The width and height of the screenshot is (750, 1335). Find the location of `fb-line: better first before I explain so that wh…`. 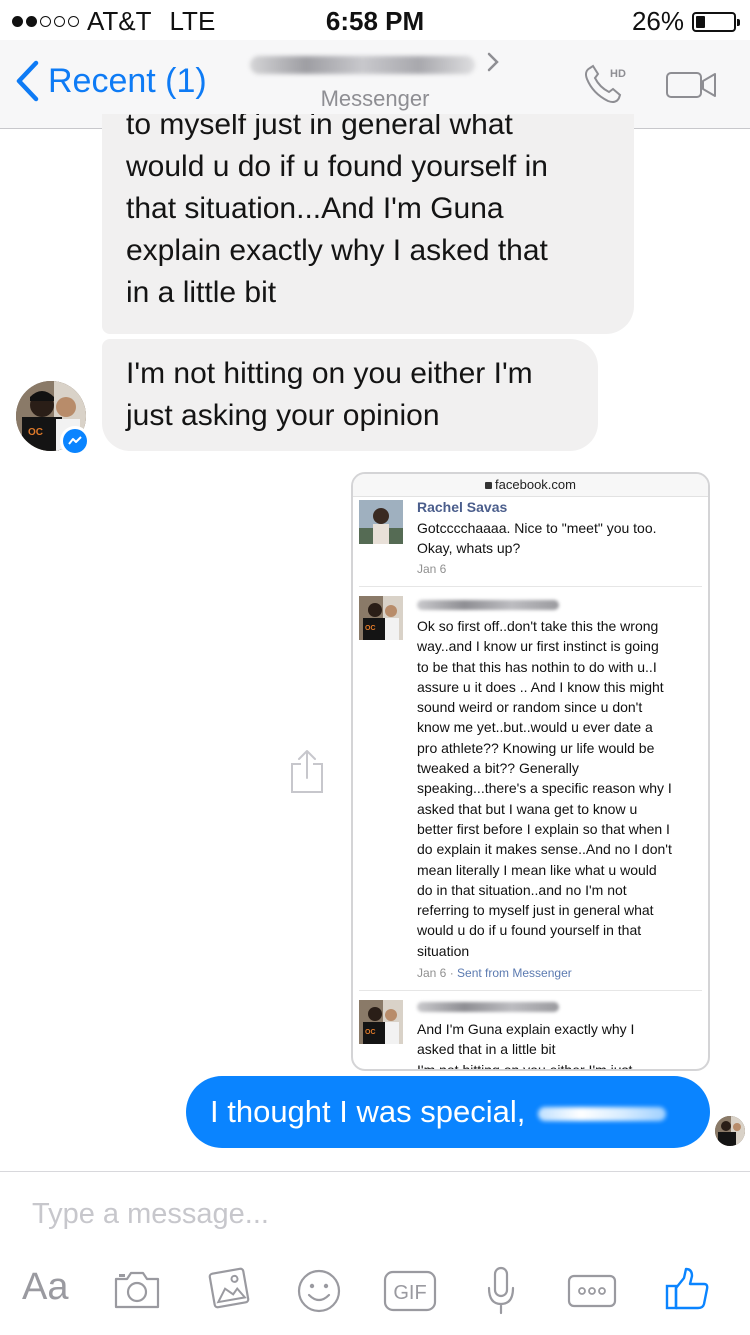

fb-line: better first before I explain so that wh… is located at coordinates (543, 828).